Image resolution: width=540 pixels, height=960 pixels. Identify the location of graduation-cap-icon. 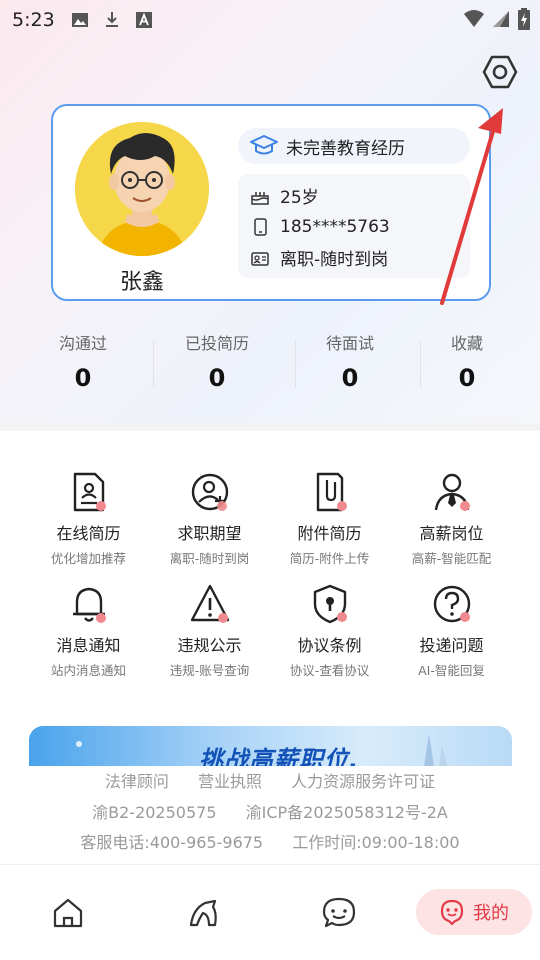
(264, 145).